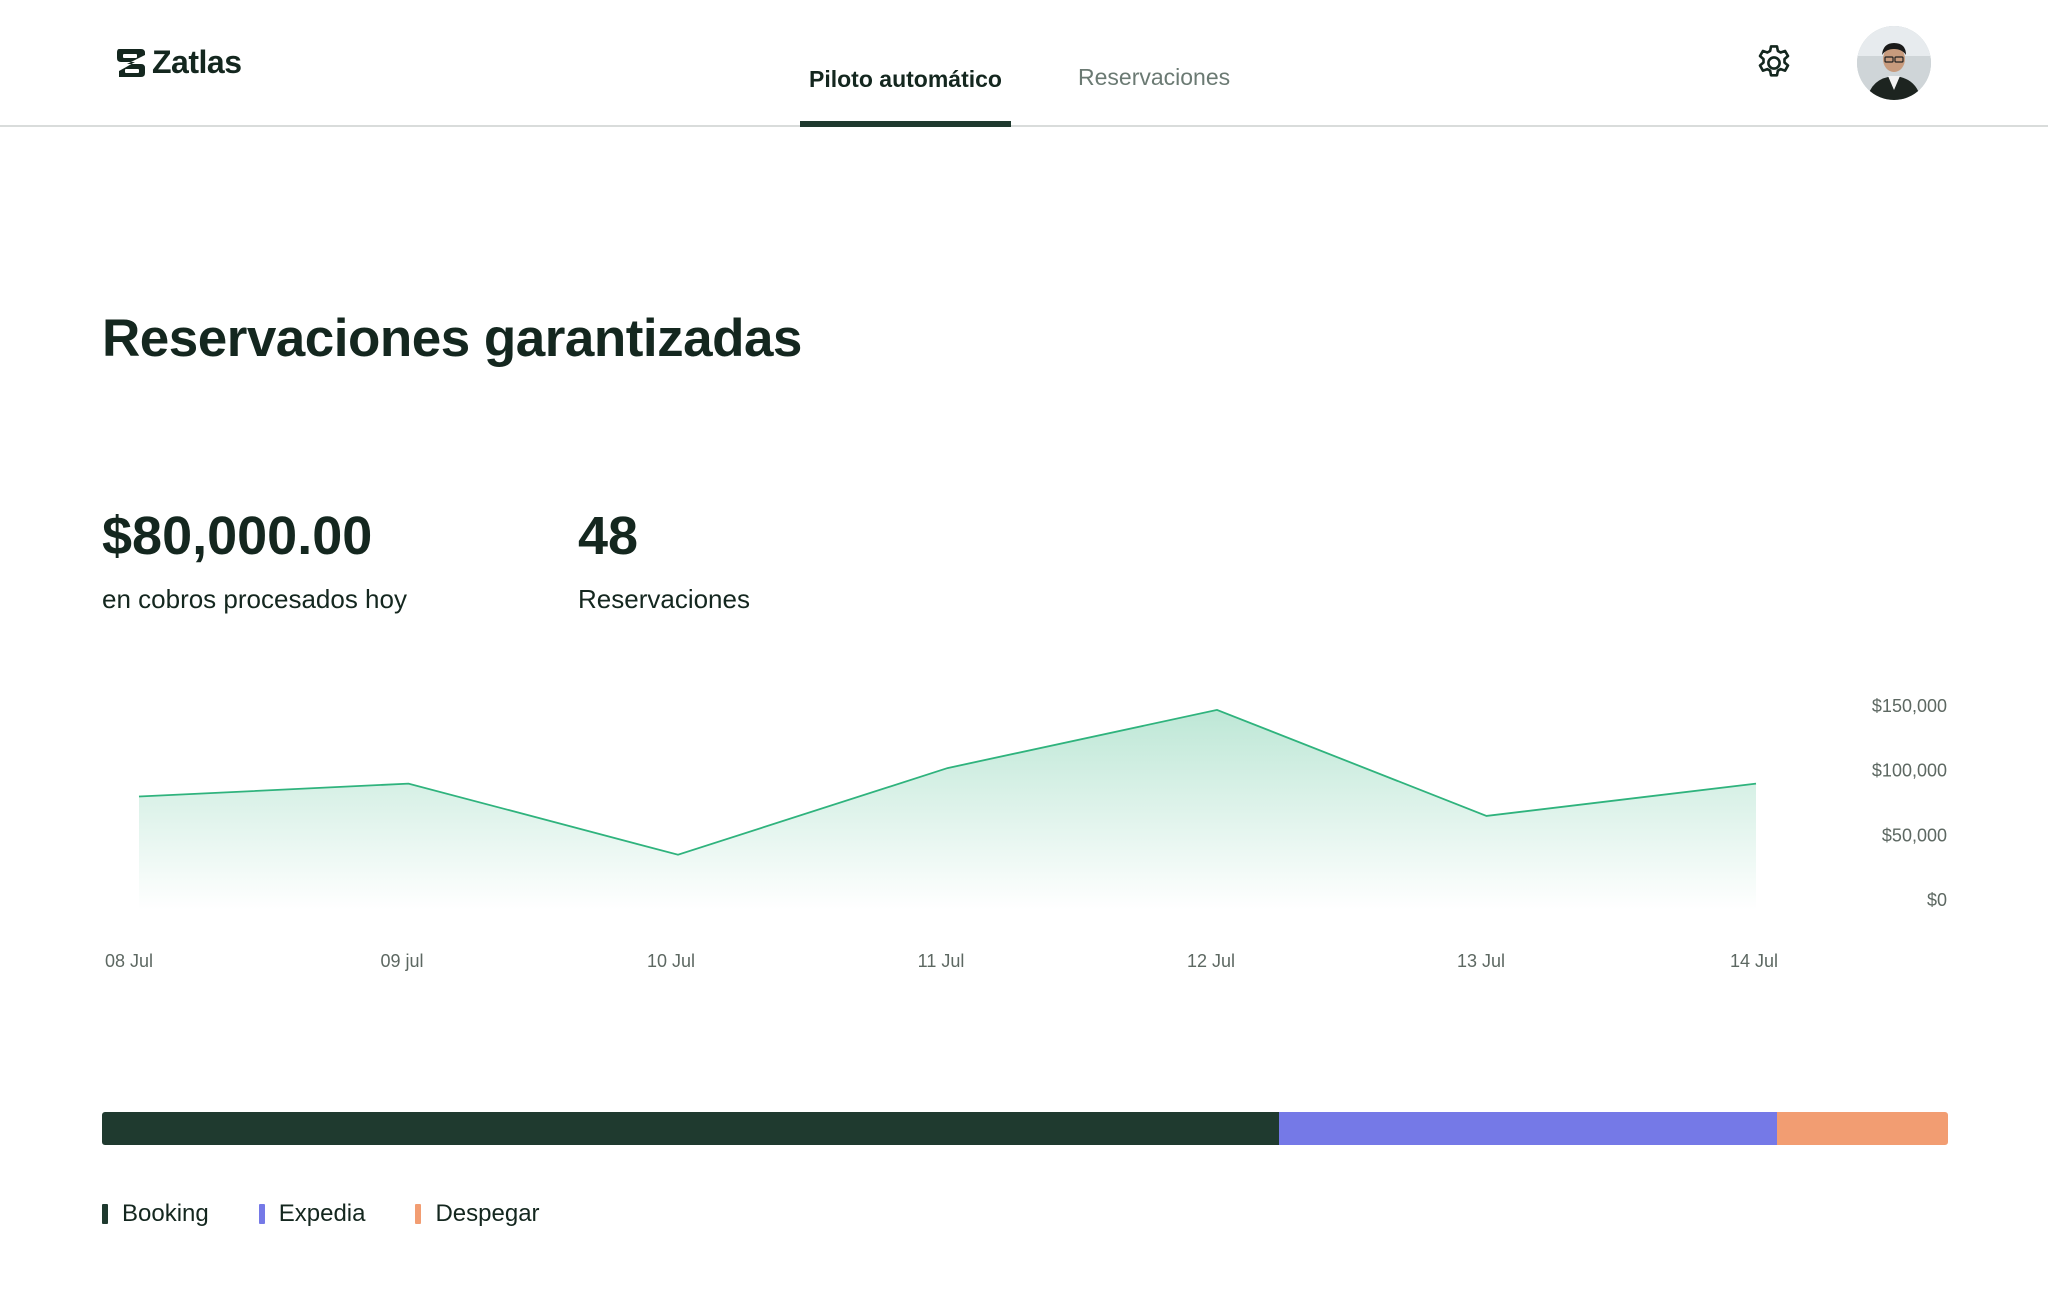 The width and height of the screenshot is (2048, 1297). What do you see at coordinates (941, 961) in the screenshot?
I see `x-tick-label: 11 Jul` at bounding box center [941, 961].